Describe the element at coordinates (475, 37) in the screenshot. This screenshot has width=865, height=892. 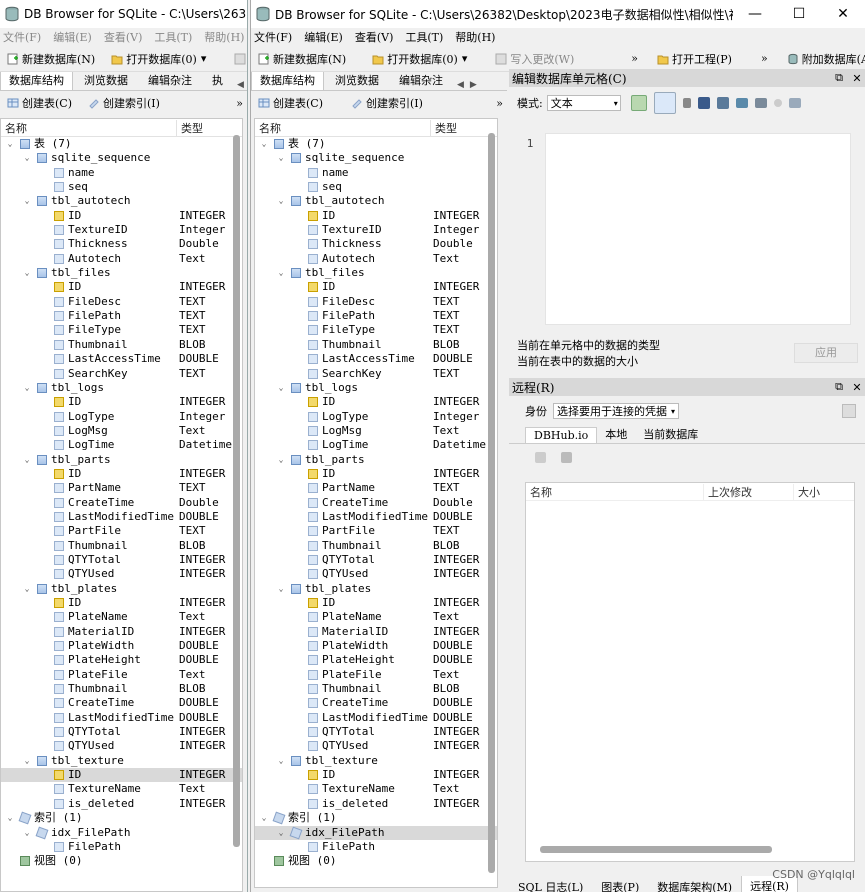
I see `menu-help: 帮助(H)` at that location.